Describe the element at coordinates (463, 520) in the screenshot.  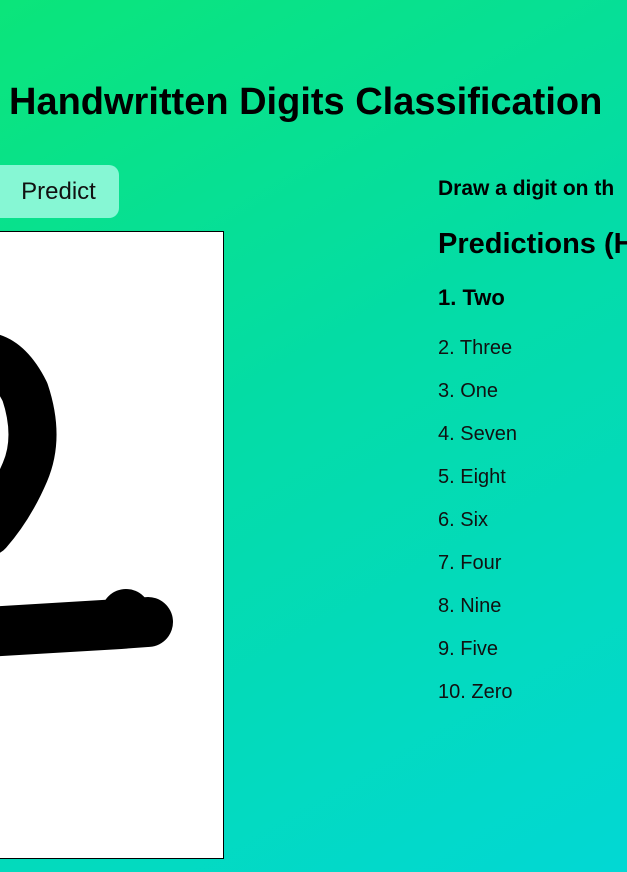
I see `prediction-item: 6. Six` at that location.